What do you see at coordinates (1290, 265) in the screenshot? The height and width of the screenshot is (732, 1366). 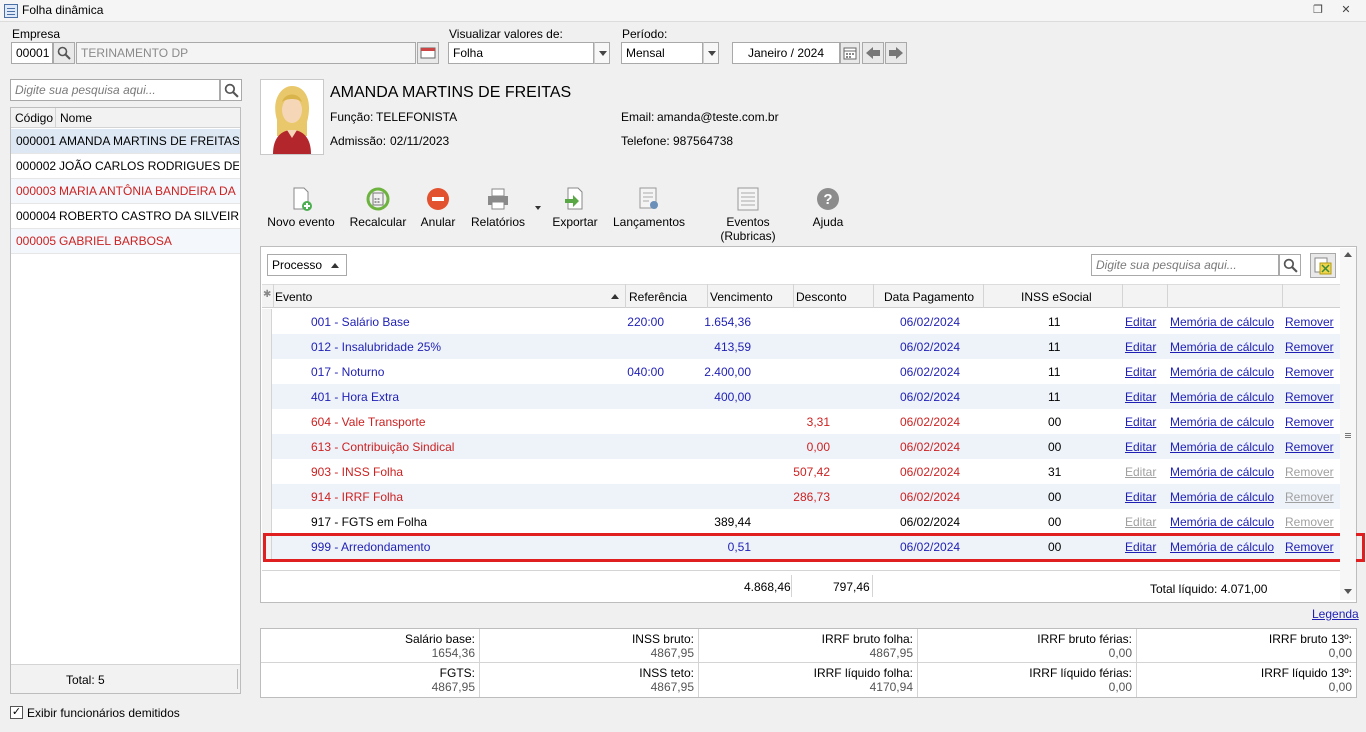 I see `grid-search-button` at bounding box center [1290, 265].